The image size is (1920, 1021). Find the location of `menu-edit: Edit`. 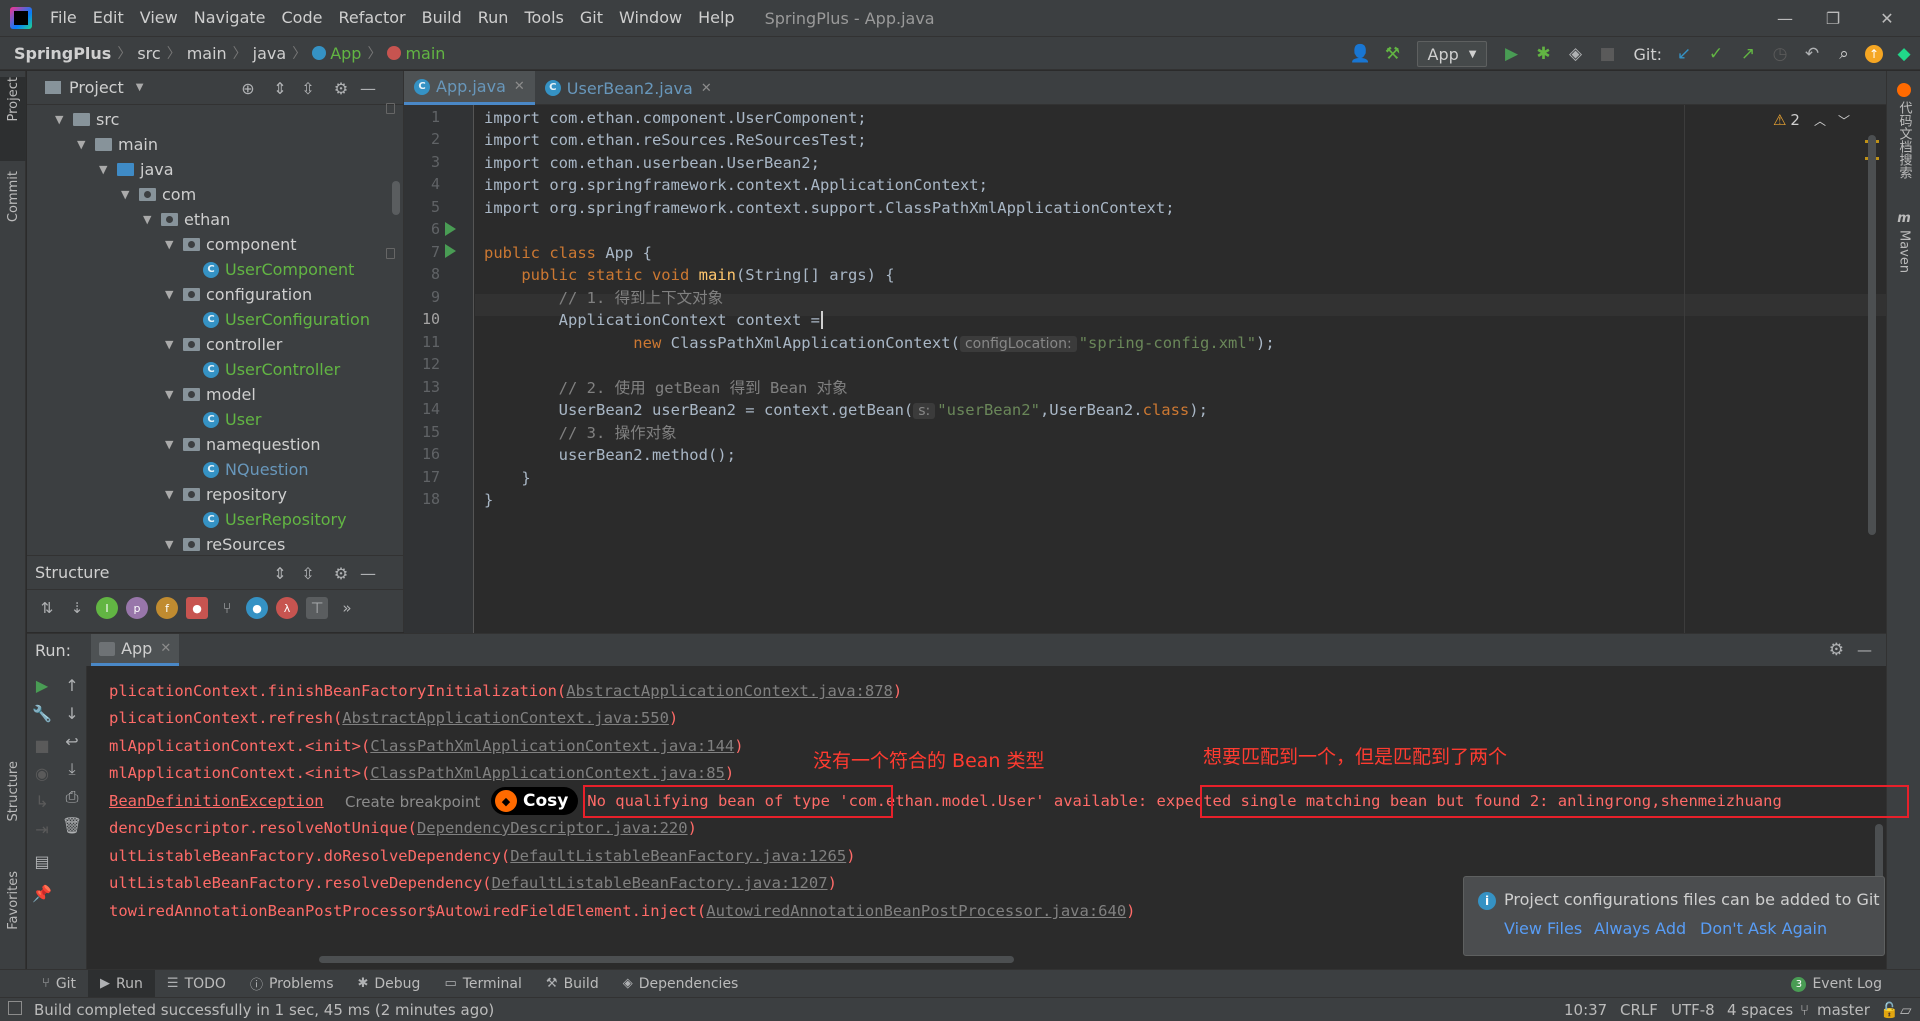

menu-edit: Edit is located at coordinates (108, 18).